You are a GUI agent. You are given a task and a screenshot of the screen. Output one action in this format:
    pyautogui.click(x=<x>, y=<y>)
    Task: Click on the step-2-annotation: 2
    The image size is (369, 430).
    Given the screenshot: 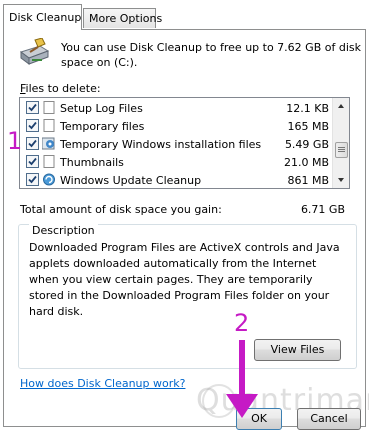 What is the action you would take?
    pyautogui.click(x=242, y=323)
    